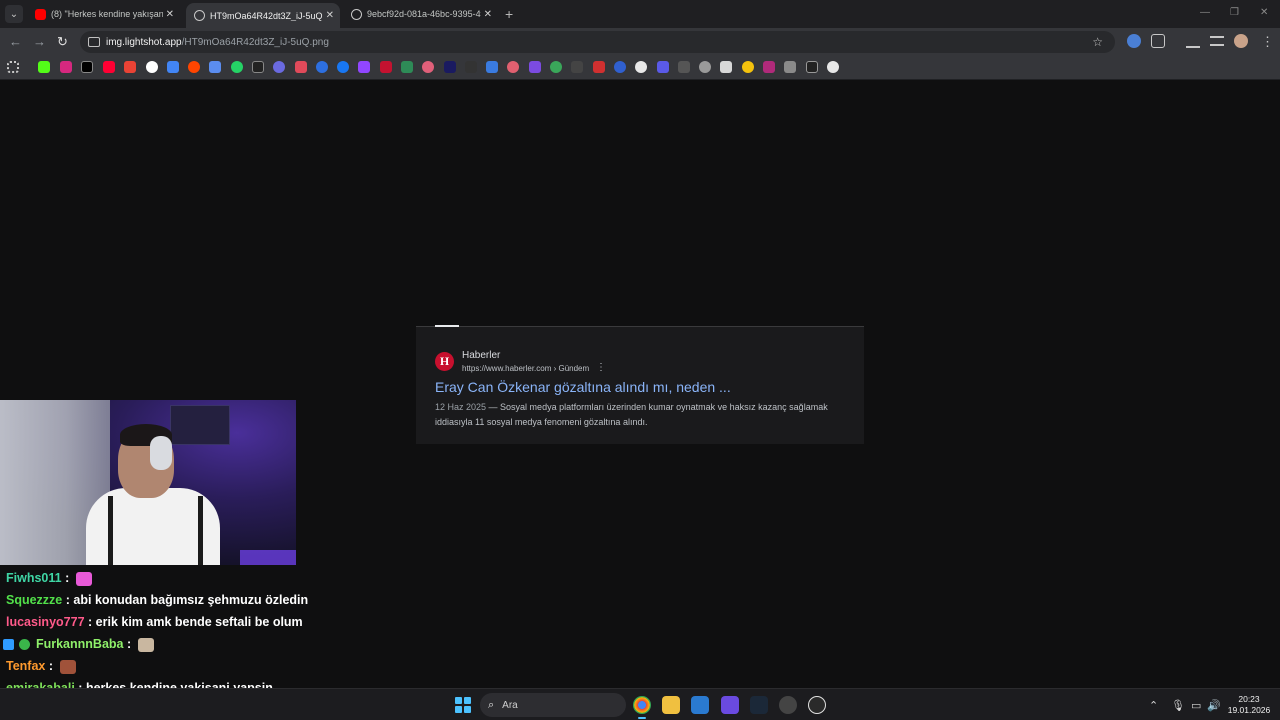  Describe the element at coordinates (1267, 42) in the screenshot. I see `menu-icon: ⋮` at that location.